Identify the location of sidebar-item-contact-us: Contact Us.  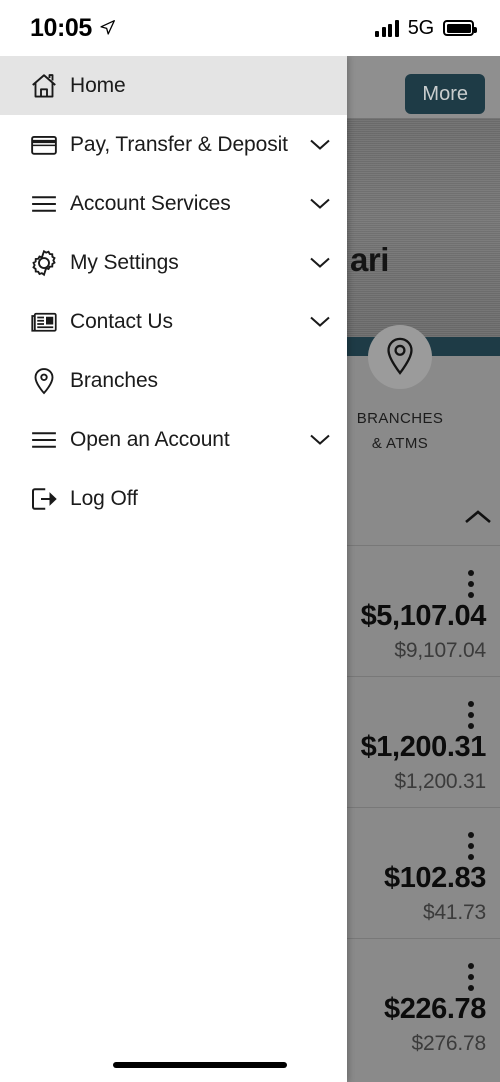
(173, 321).